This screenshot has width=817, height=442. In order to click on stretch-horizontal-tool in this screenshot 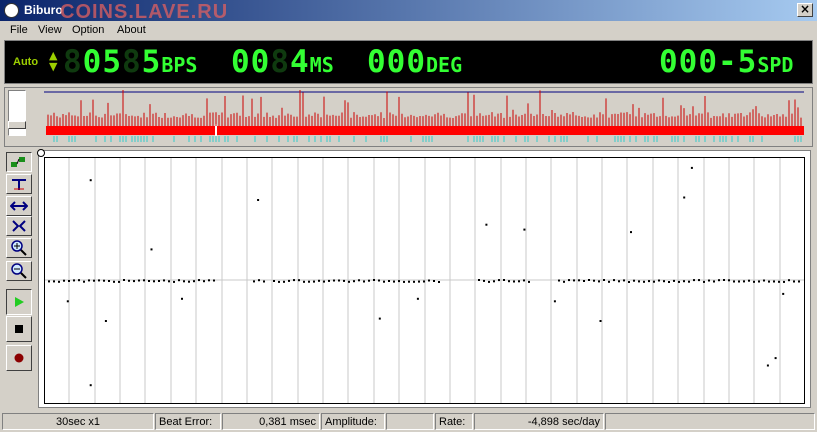, I will do `click(19, 206)`.